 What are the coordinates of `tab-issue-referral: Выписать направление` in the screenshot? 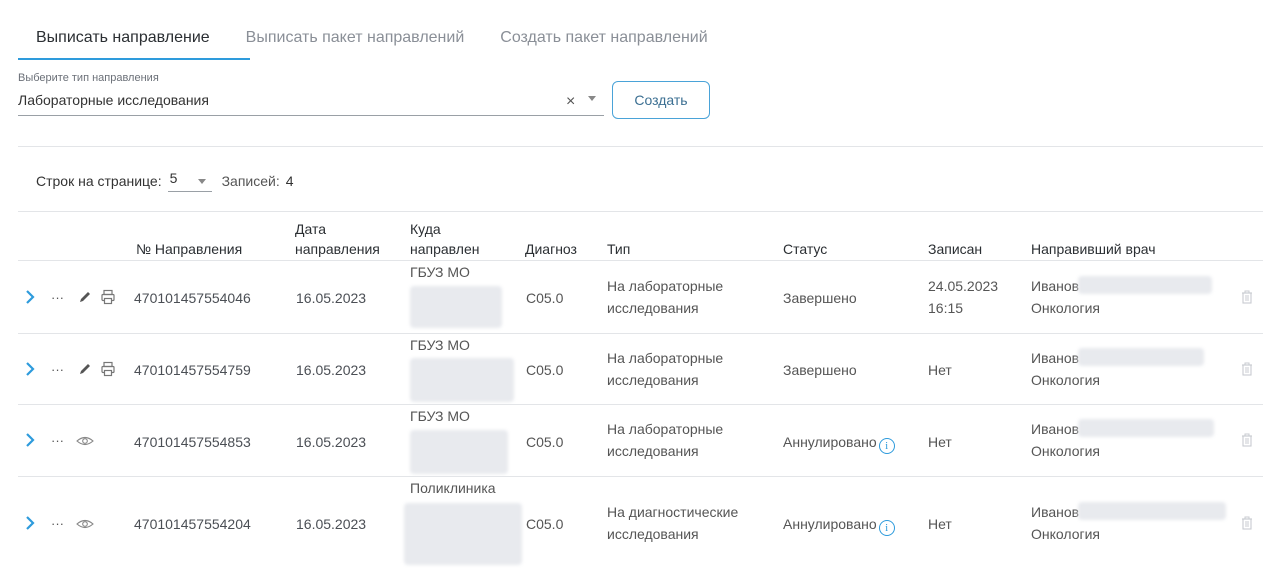 It's located at (123, 38).